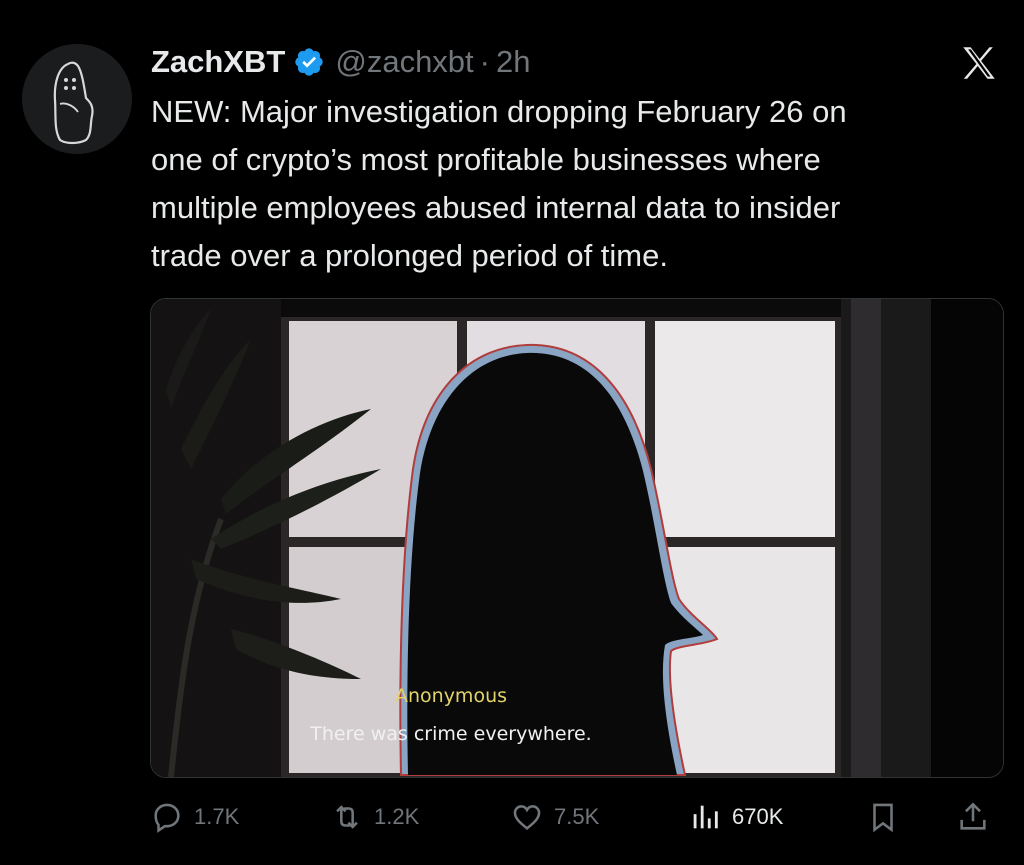  I want to click on author-handle: @zachxbt, so click(404, 62).